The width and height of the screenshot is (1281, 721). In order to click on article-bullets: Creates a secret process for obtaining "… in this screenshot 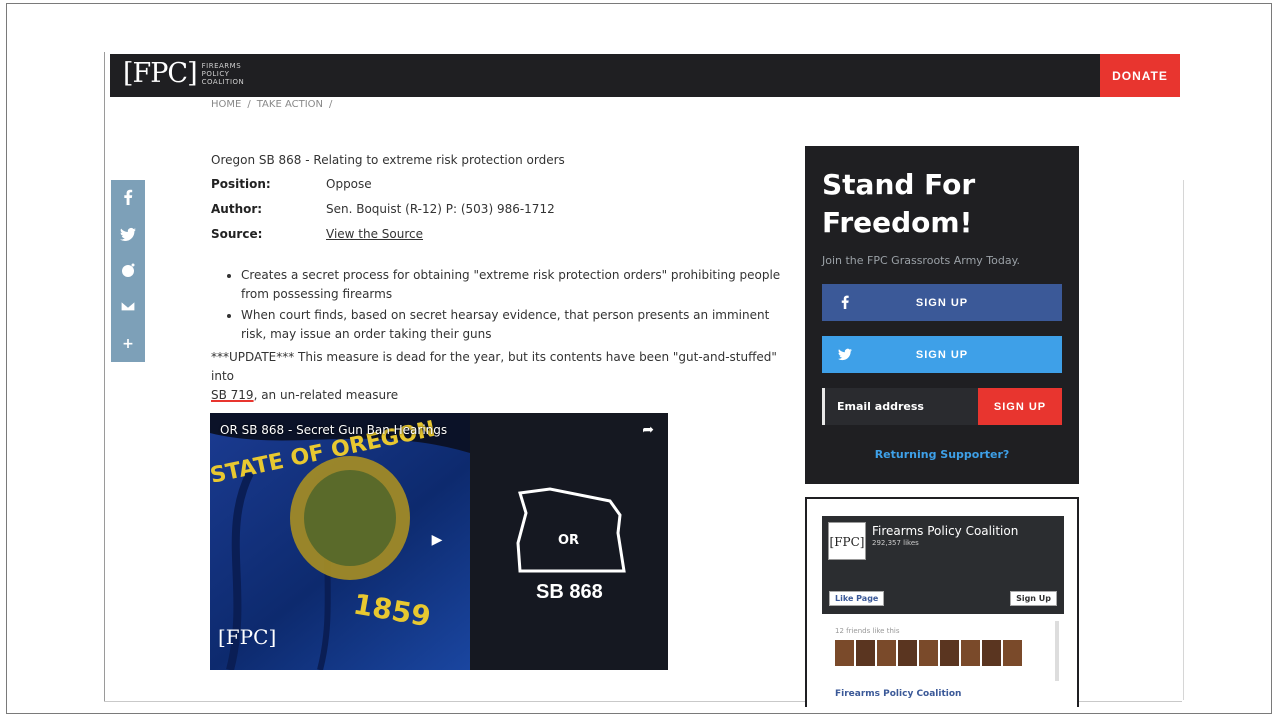, I will do `click(501, 305)`.